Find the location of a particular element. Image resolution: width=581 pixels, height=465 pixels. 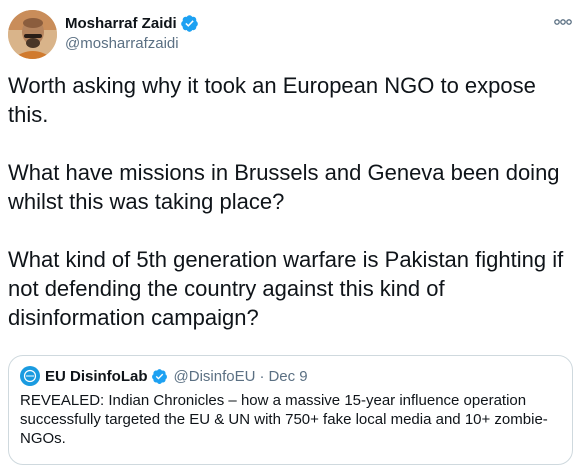

avatar-photo is located at coordinates (32, 34).